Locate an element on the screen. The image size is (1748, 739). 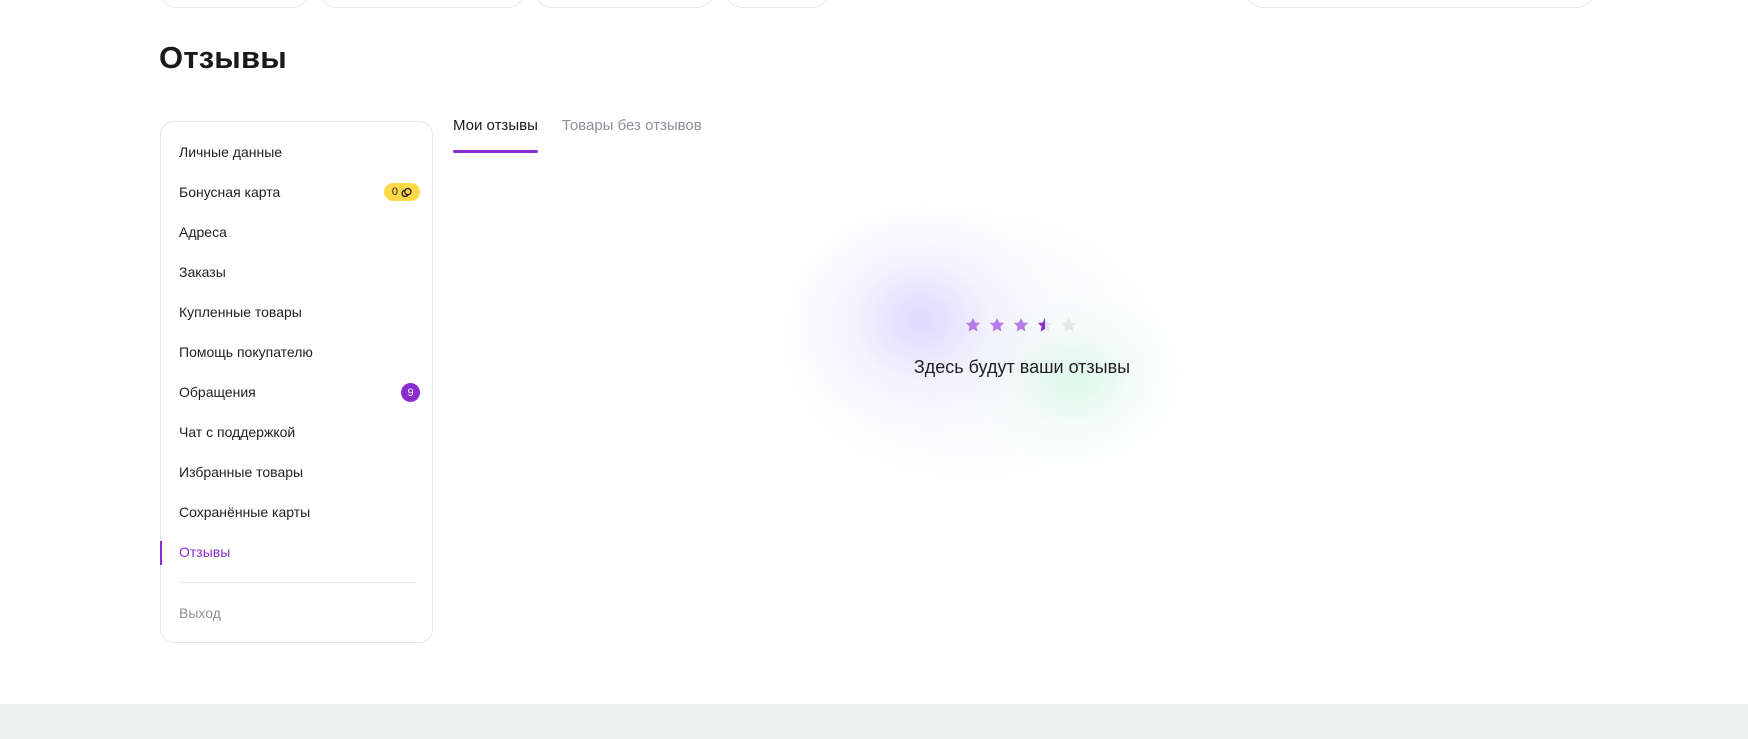
sidebar-item-personal-data: Личные данные is located at coordinates (296, 152).